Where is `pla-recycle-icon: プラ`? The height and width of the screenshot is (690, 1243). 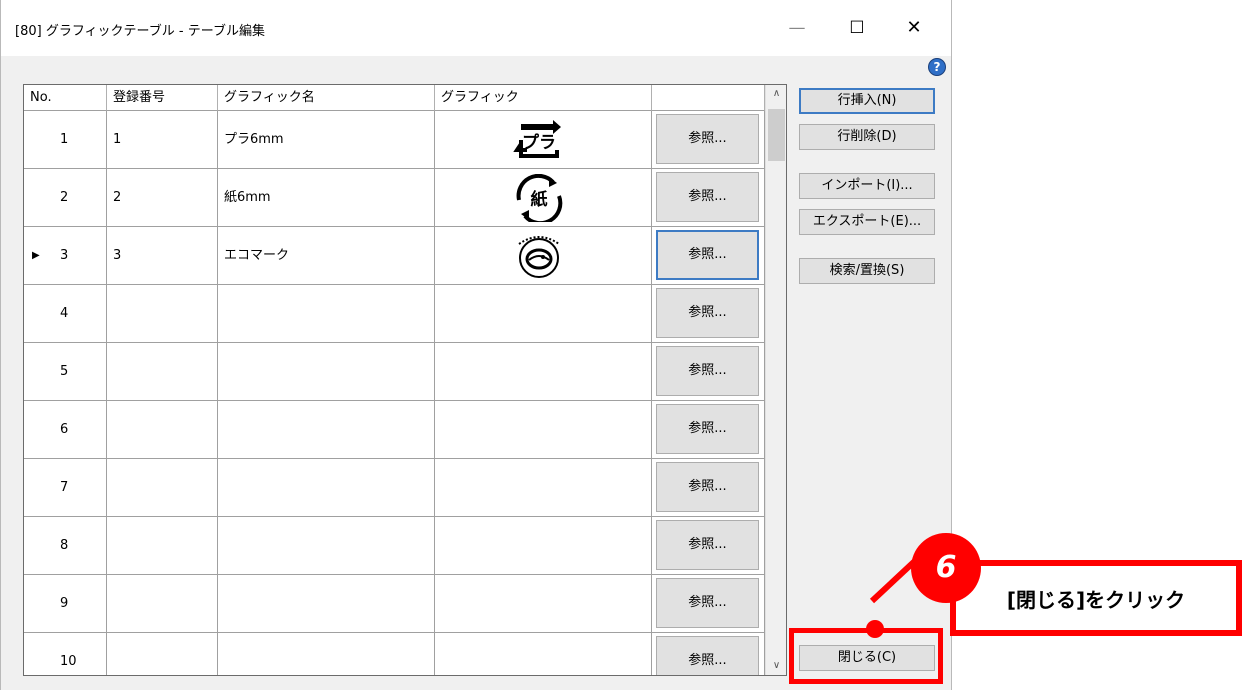 pla-recycle-icon: プラ is located at coordinates (537, 139).